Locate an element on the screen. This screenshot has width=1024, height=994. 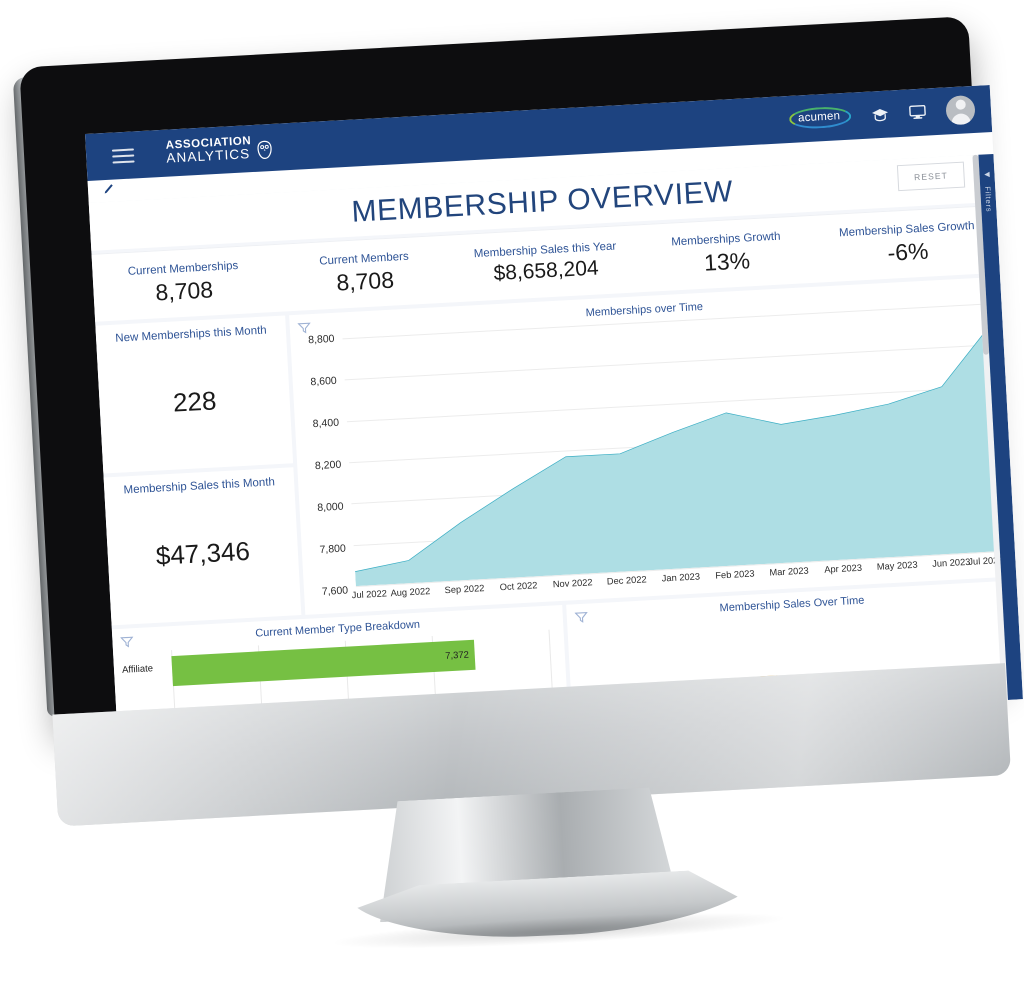
x-tick-label: Apr 2023 is located at coordinates (843, 568).